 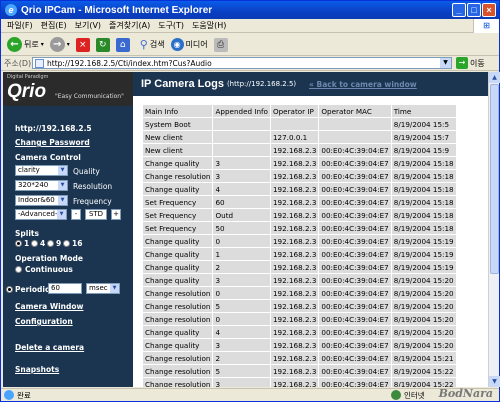 I want to click on table-row: System Boot 8/19/2004 15:5, so click(x=299, y=124).